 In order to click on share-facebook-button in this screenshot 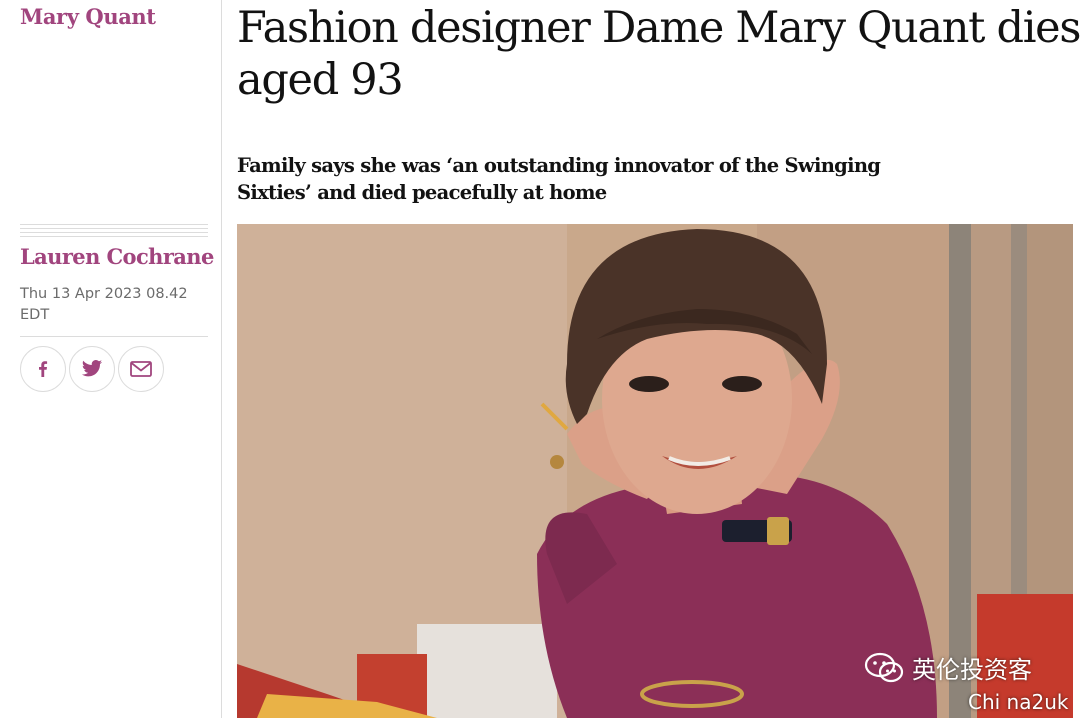, I will do `click(43, 369)`.